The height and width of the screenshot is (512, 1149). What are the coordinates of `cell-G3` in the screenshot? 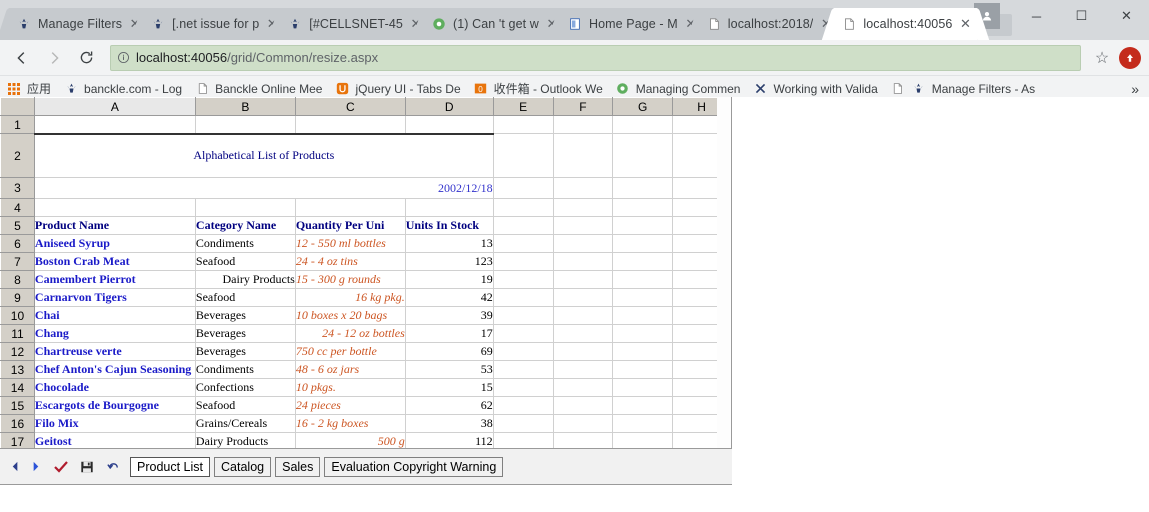 It's located at (643, 188).